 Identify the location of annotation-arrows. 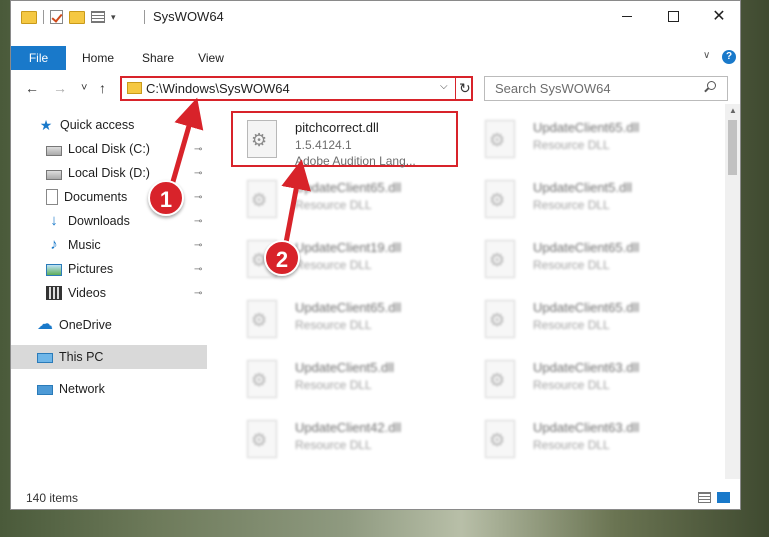
(240, 173).